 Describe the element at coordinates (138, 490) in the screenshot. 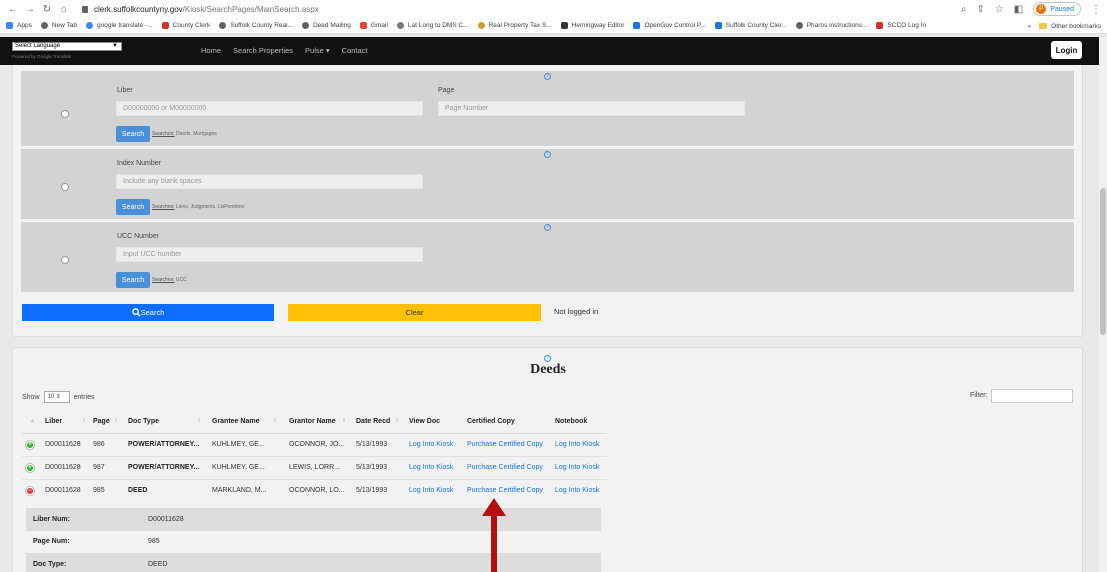

I see `cell-doc-type: DEED` at that location.